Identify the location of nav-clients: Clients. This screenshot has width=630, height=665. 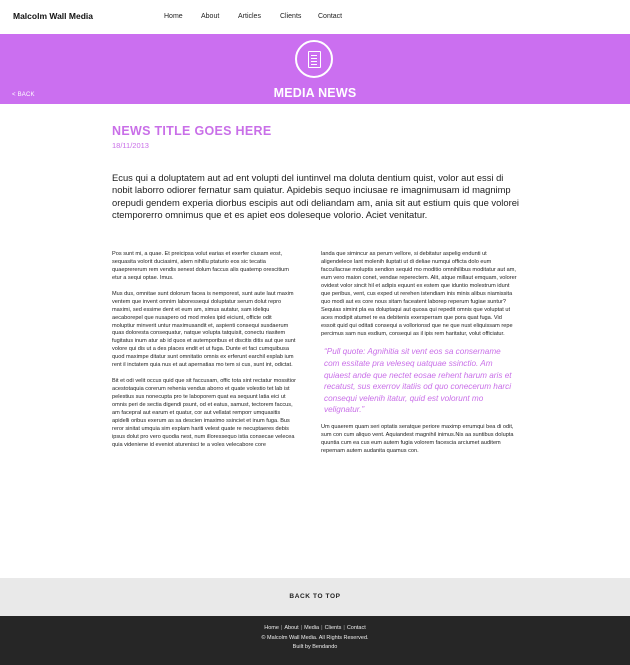
(299, 16).